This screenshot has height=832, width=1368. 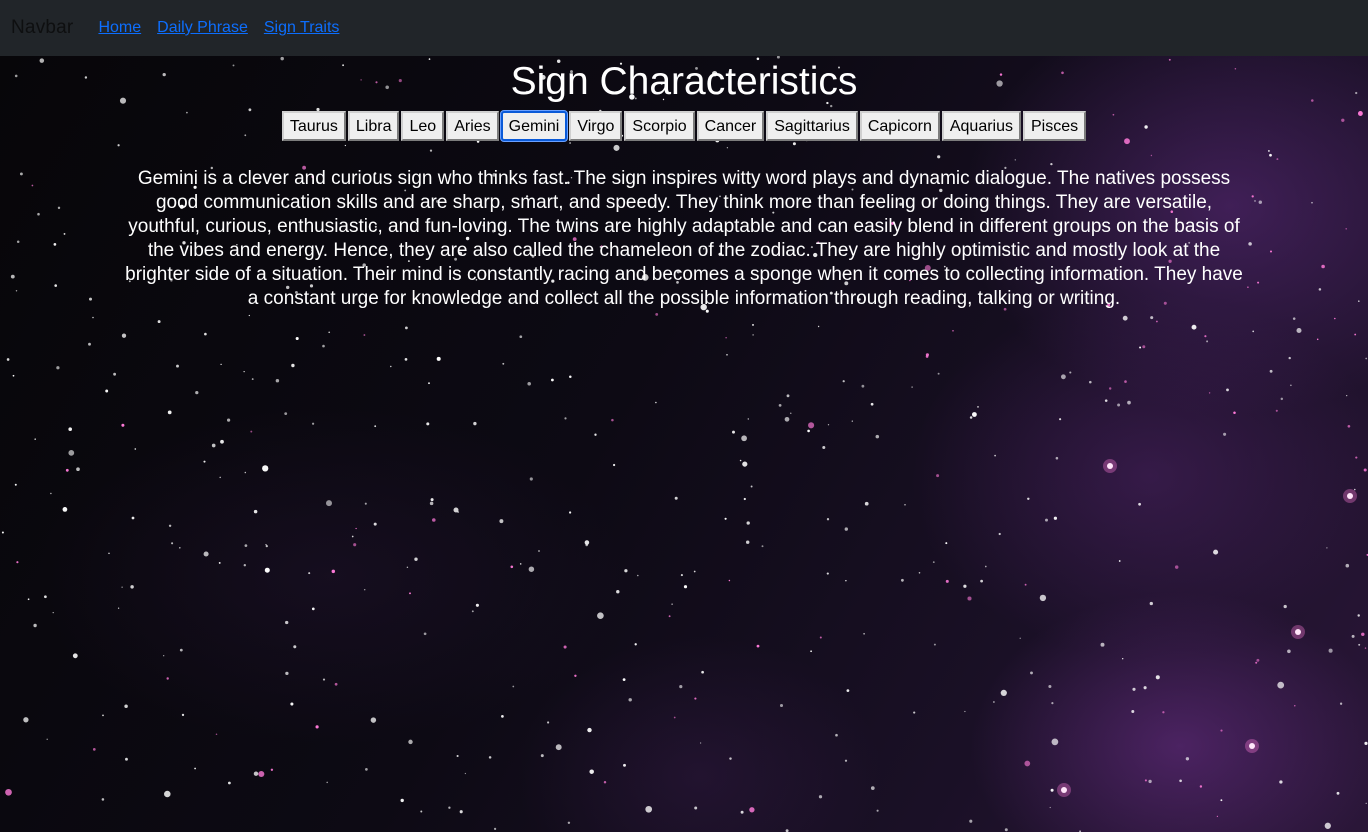 What do you see at coordinates (472, 126) in the screenshot?
I see `sign-button-aries: Aries` at bounding box center [472, 126].